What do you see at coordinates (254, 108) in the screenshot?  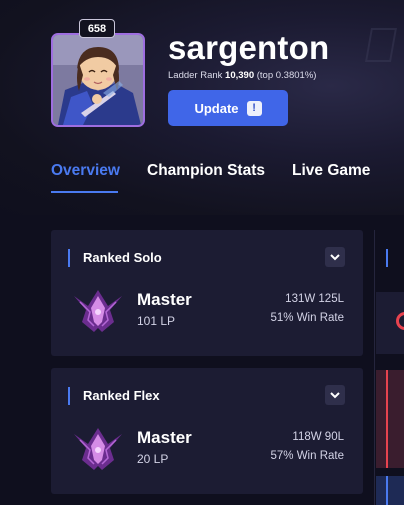 I see `exclamation-icon: !` at bounding box center [254, 108].